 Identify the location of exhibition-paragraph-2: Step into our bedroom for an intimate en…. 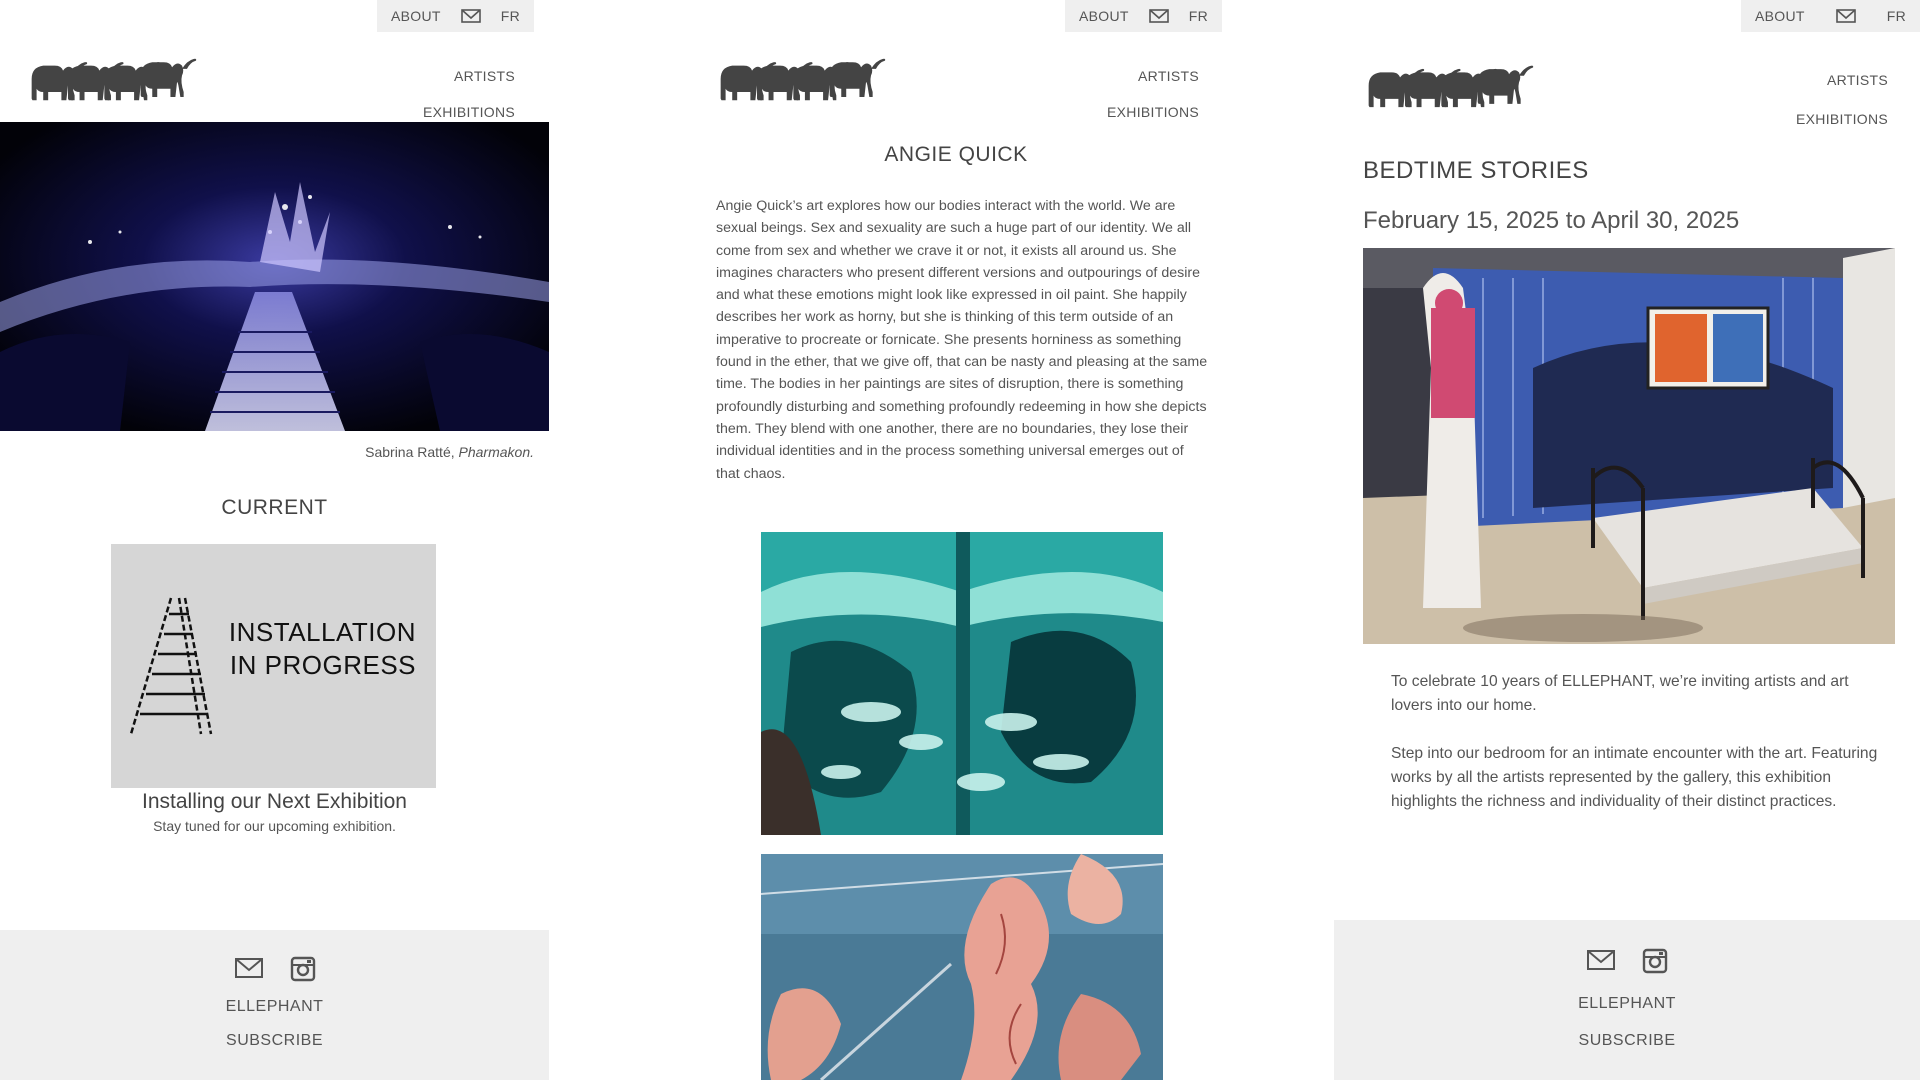
(1634, 777).